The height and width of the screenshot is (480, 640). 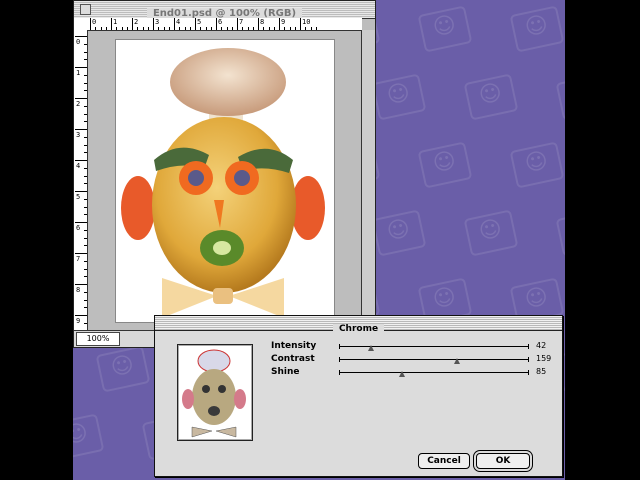 What do you see at coordinates (224, 24) in the screenshot?
I see `horizontal-ruler: 0 1 2 3 4 5 6 7 8 9 10` at bounding box center [224, 24].